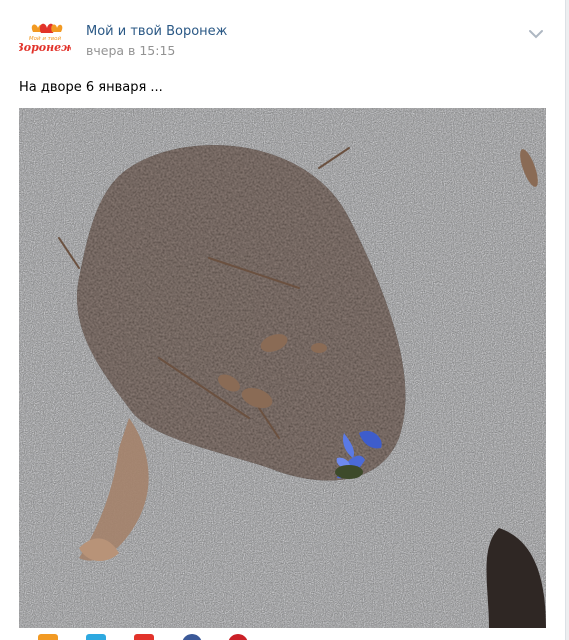 The height and width of the screenshot is (640, 569). I want to click on mail-icon, so click(144, 637).